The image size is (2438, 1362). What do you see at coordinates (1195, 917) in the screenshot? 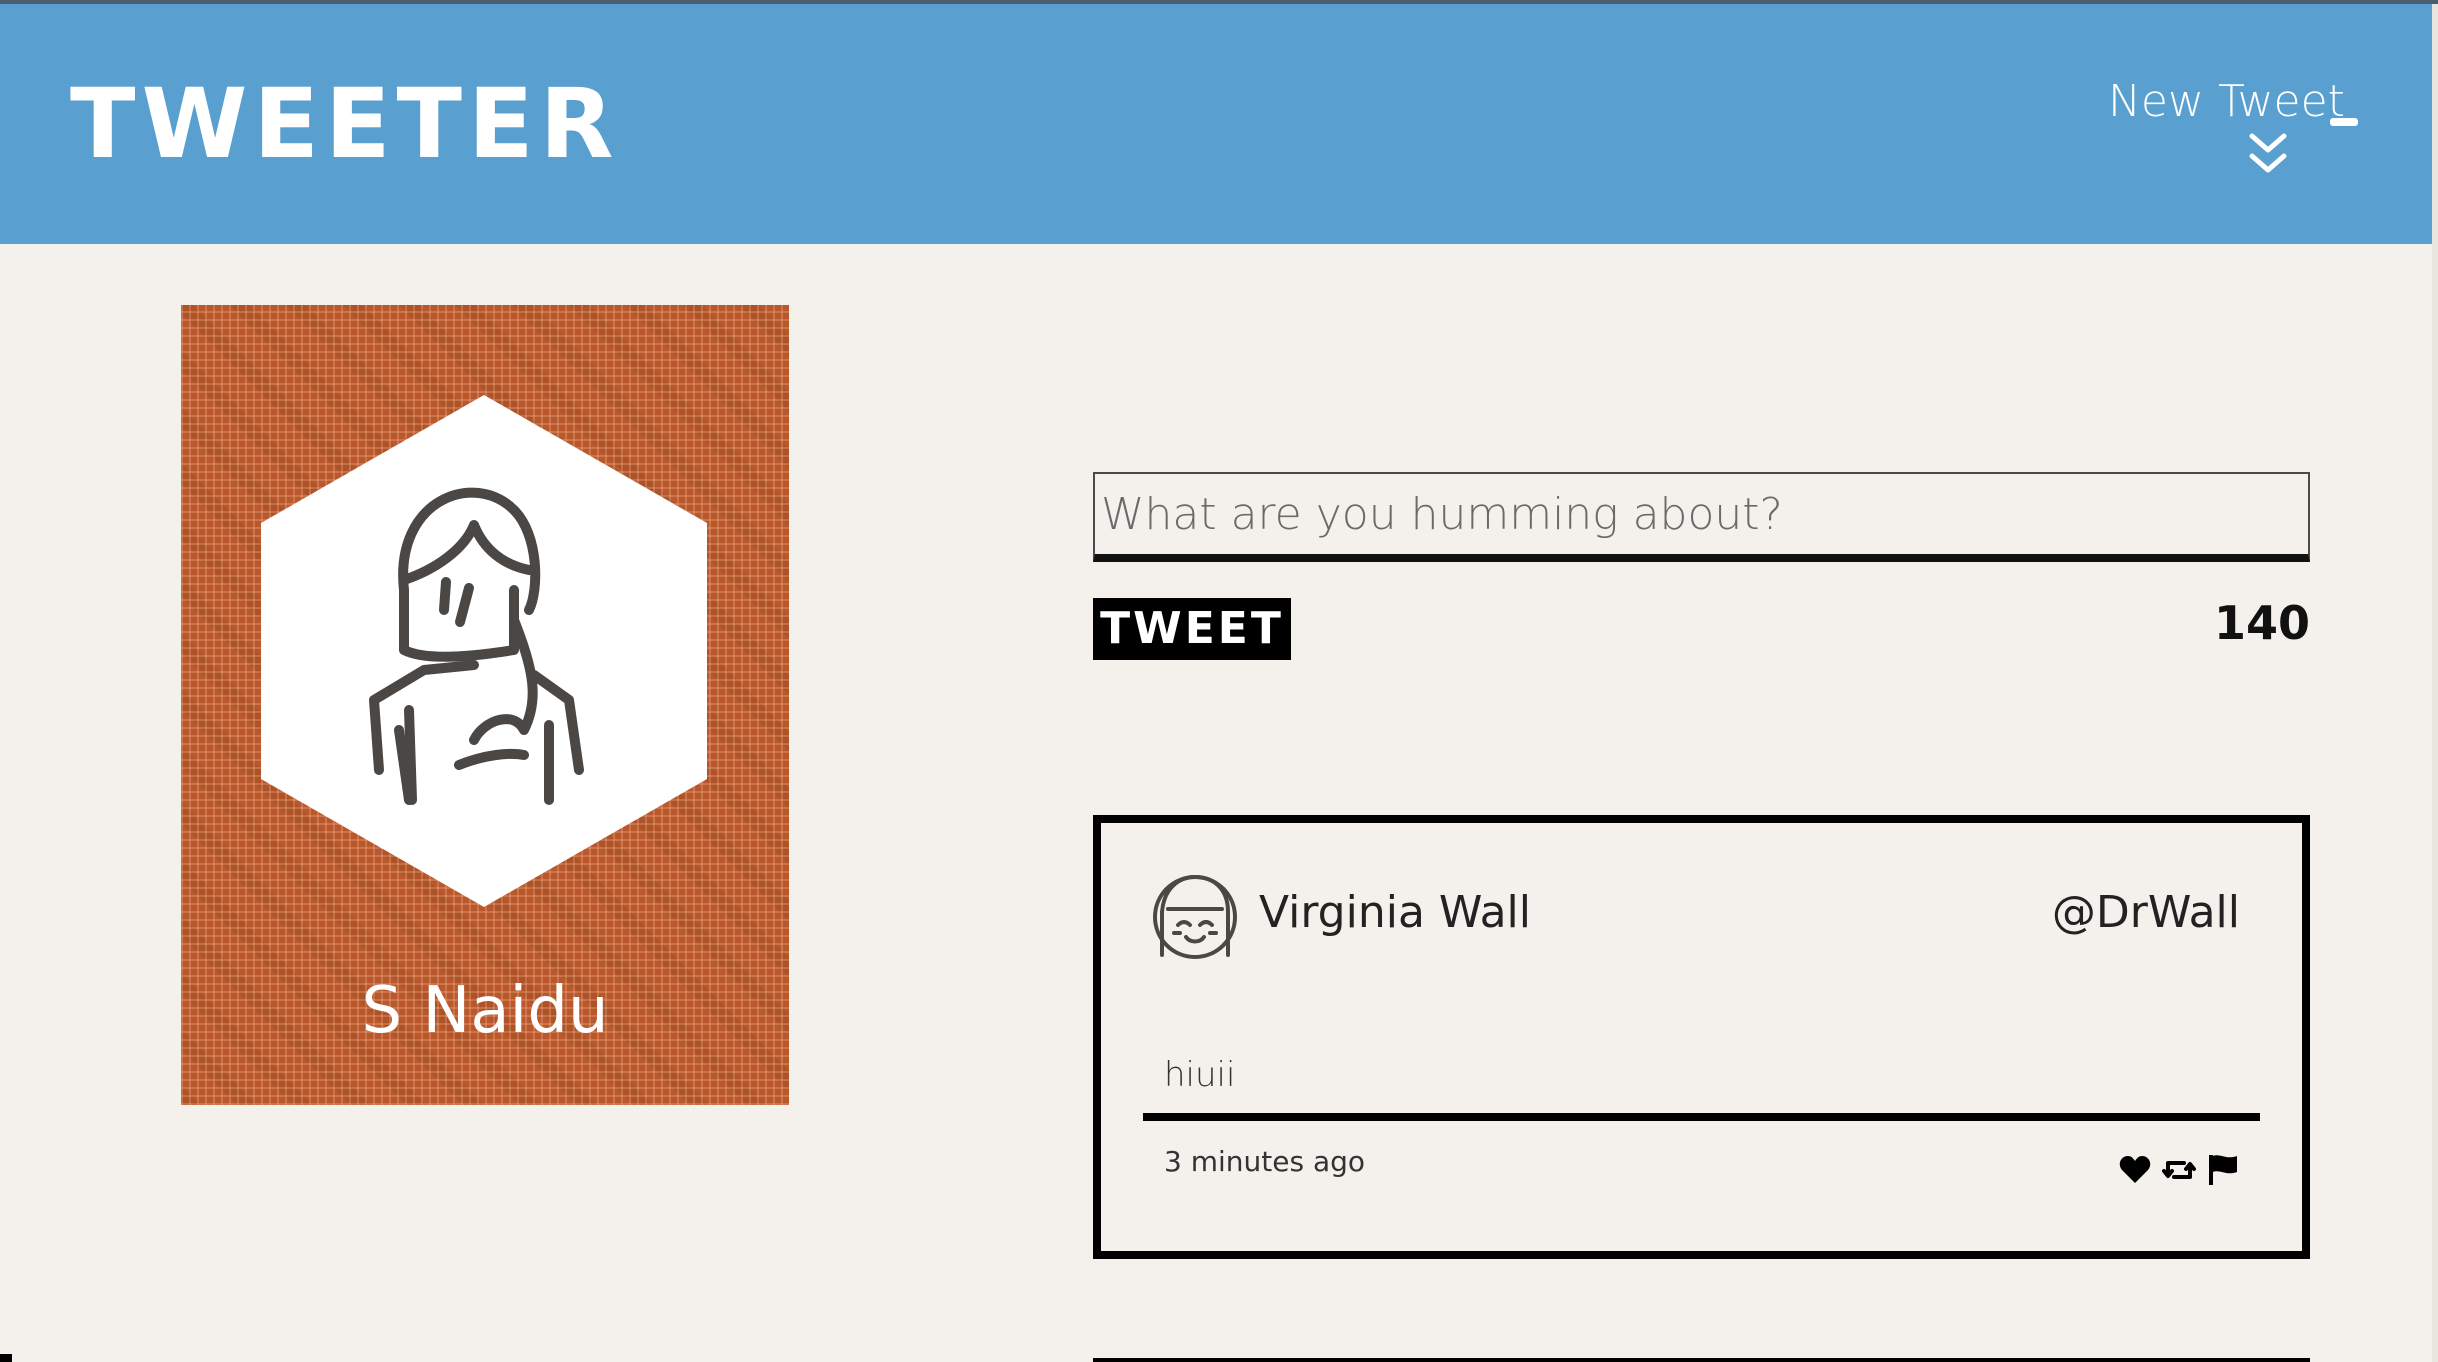
I see `author-avatar-icon` at bounding box center [1195, 917].